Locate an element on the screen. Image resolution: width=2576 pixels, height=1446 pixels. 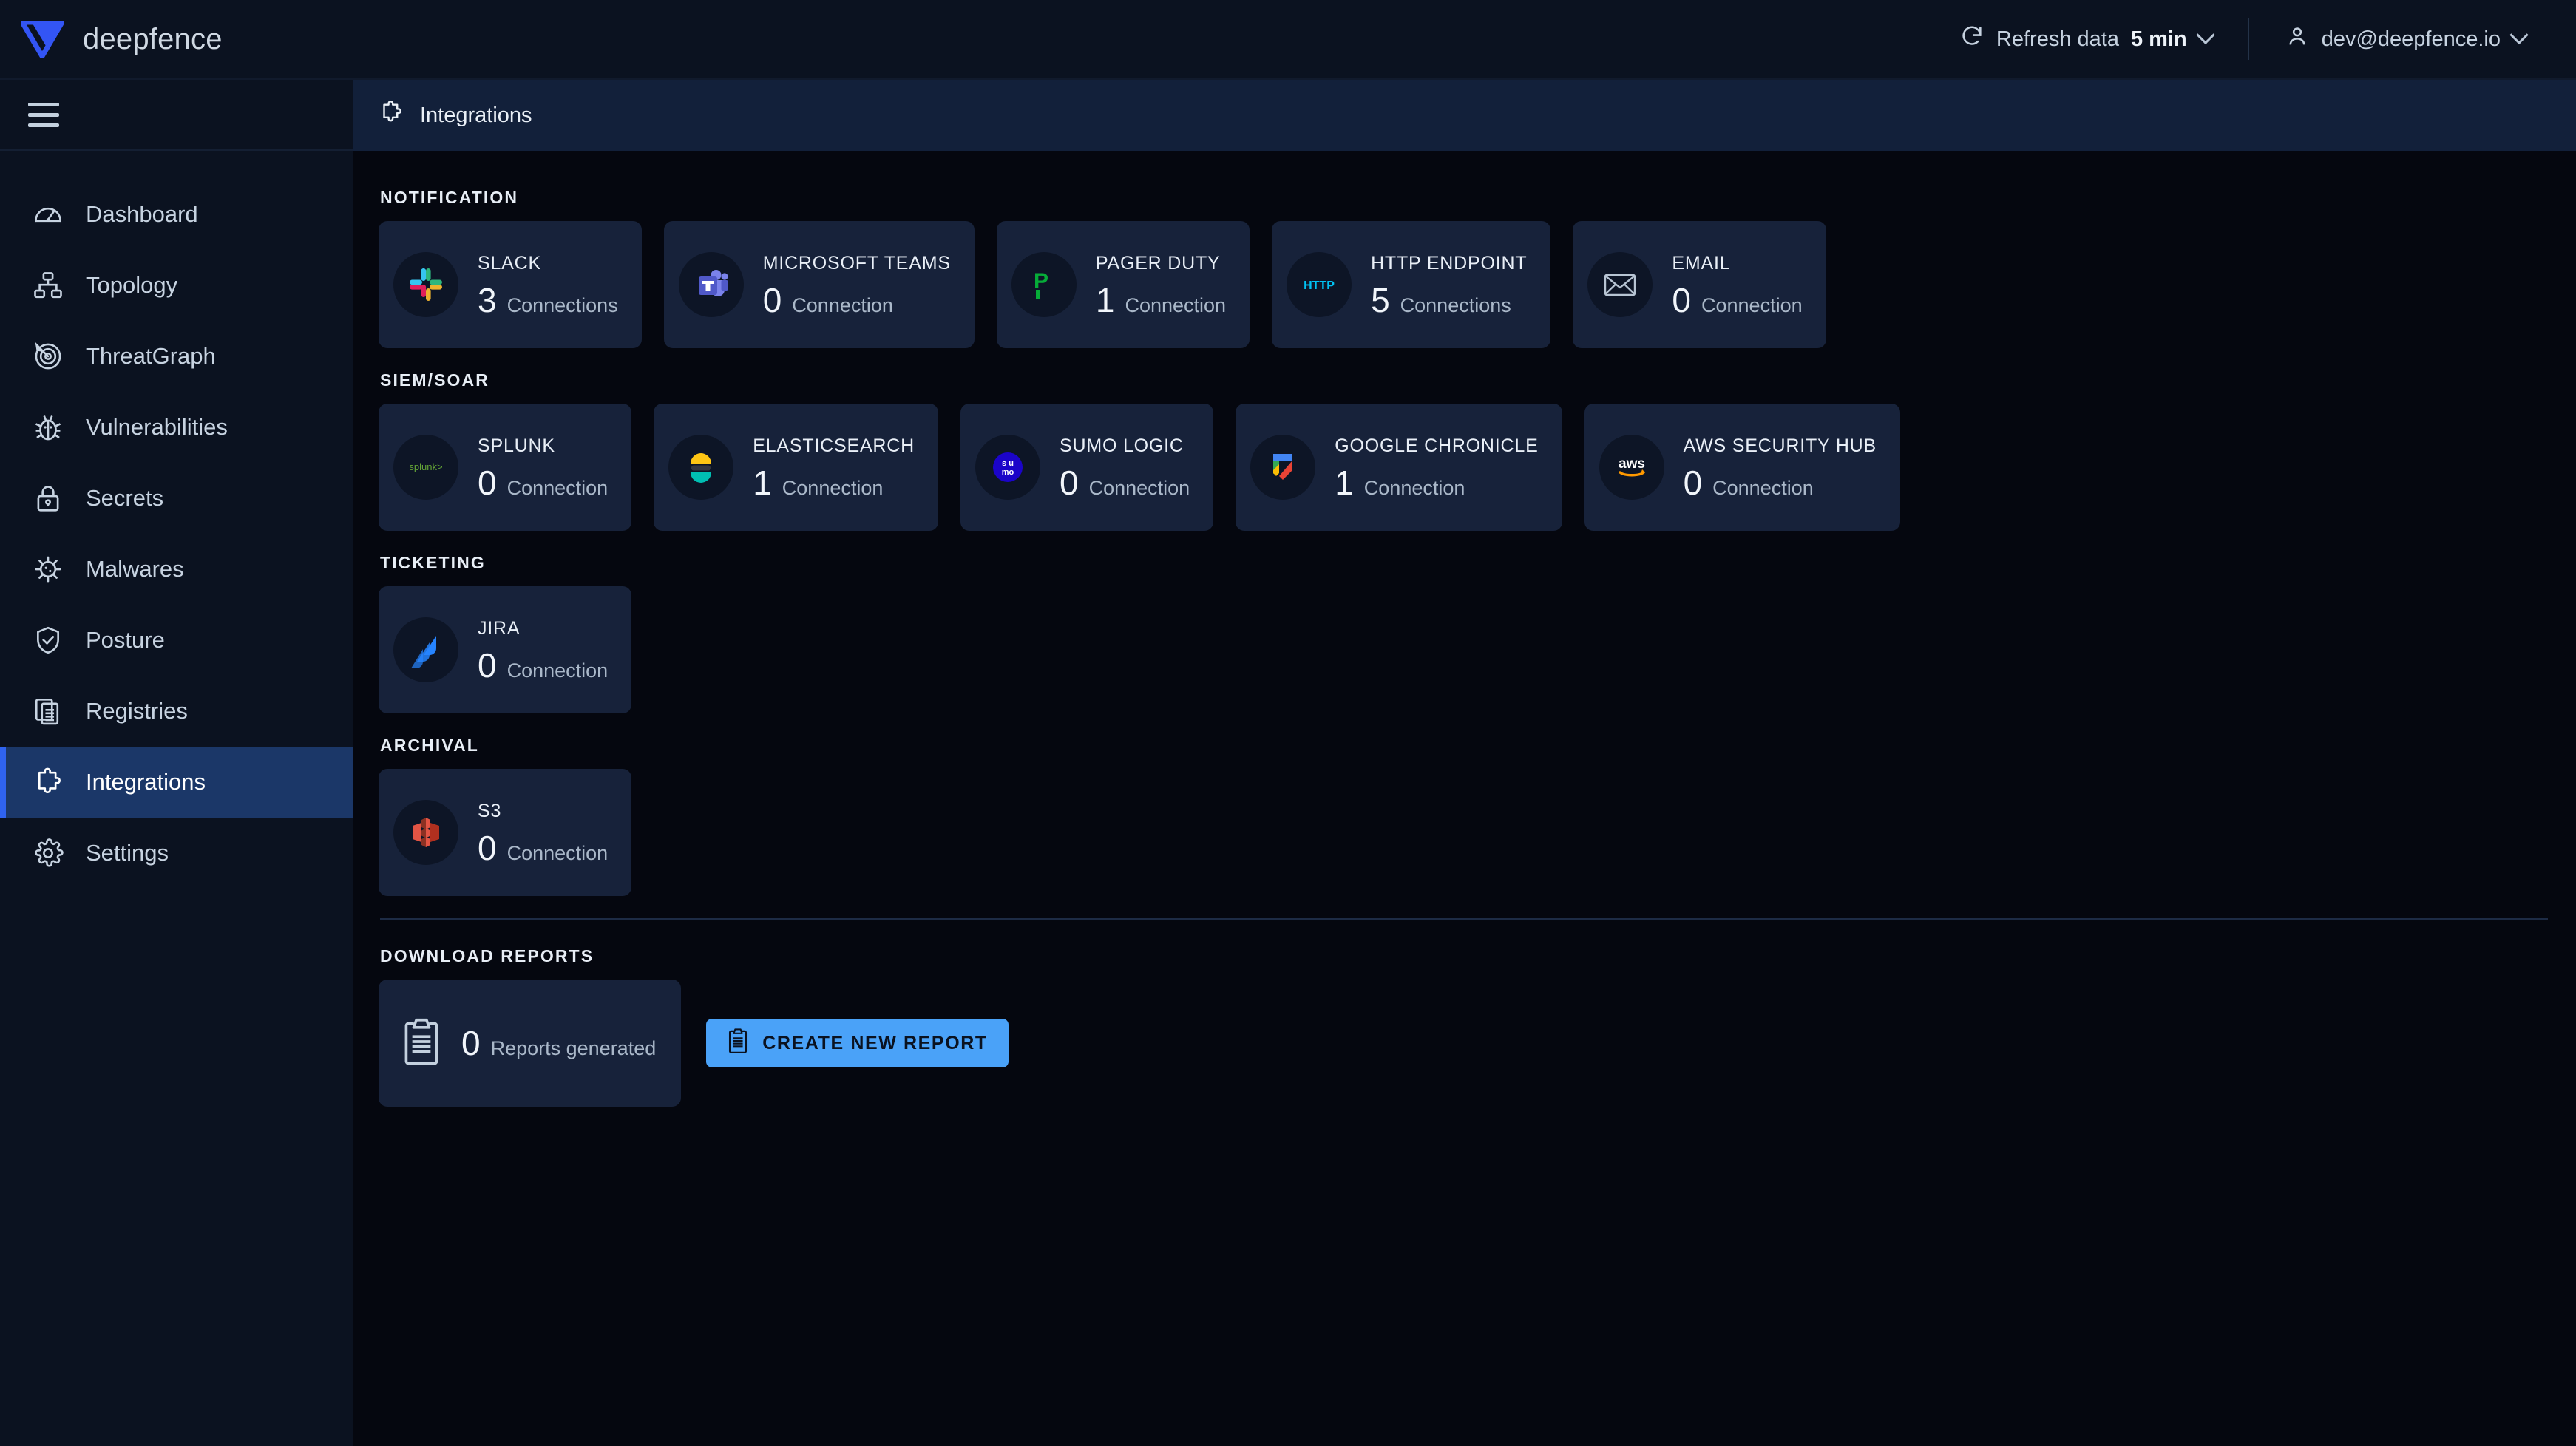
connection-count: 3 Connections is located at coordinates (548, 300).